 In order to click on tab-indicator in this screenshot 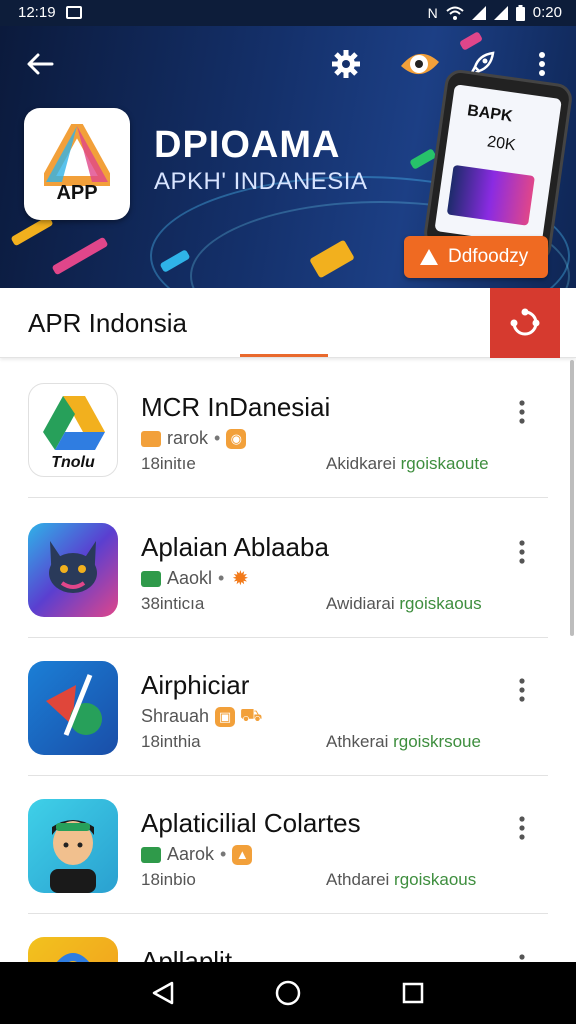, I will do `click(284, 355)`.